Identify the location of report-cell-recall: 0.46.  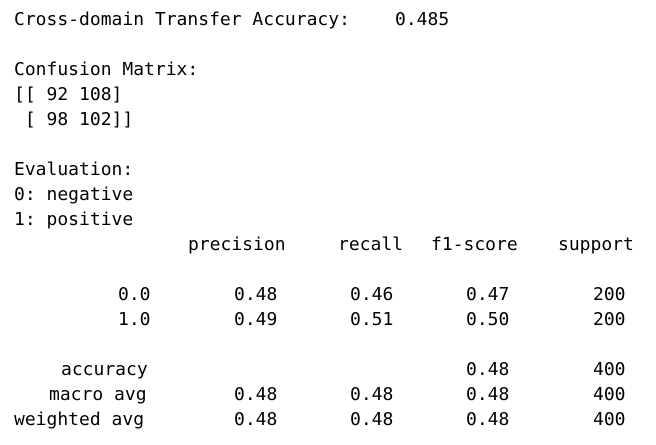
(372, 294).